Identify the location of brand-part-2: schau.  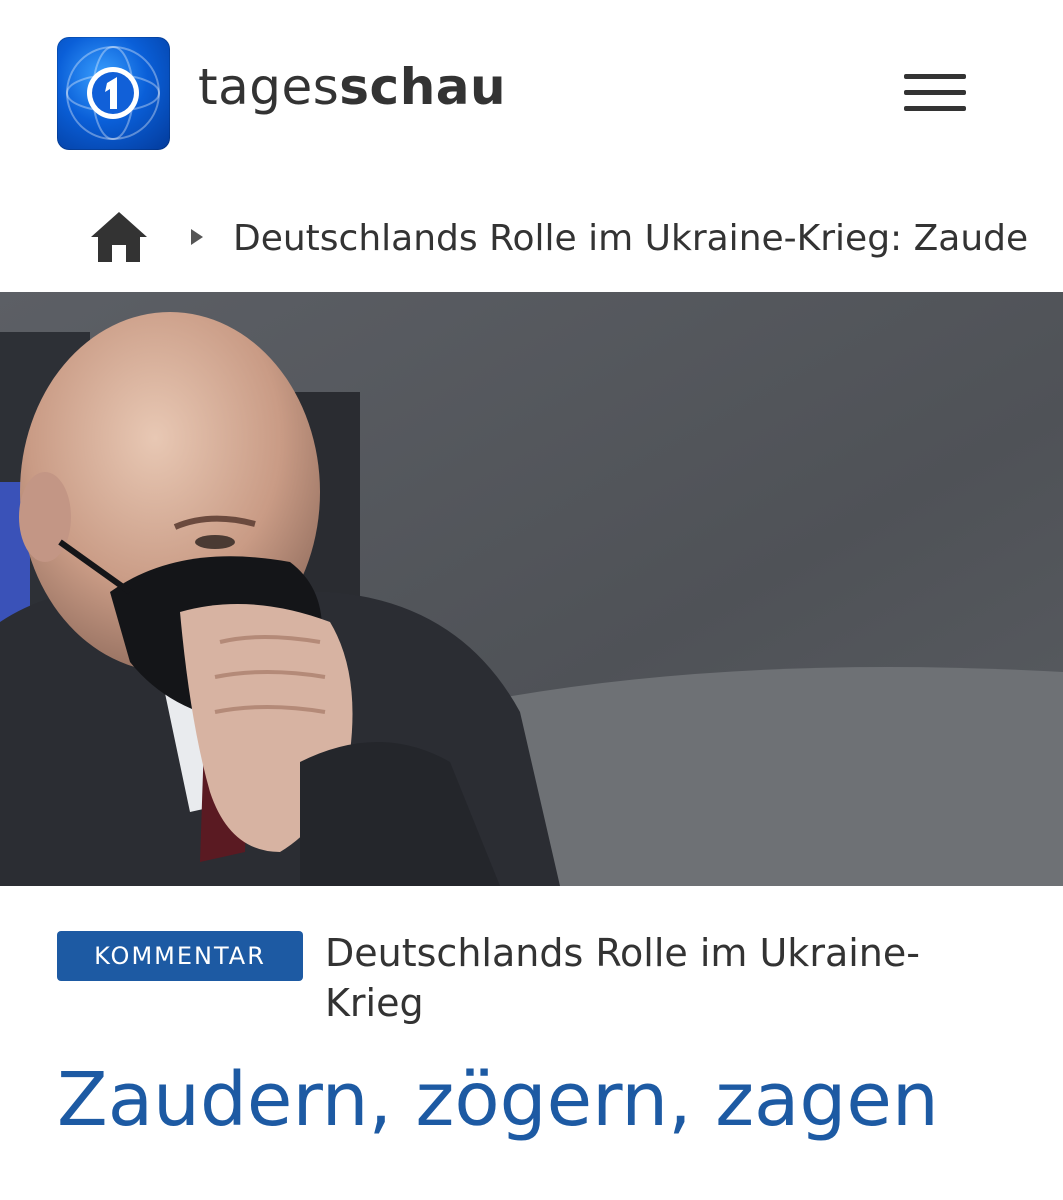
(423, 87).